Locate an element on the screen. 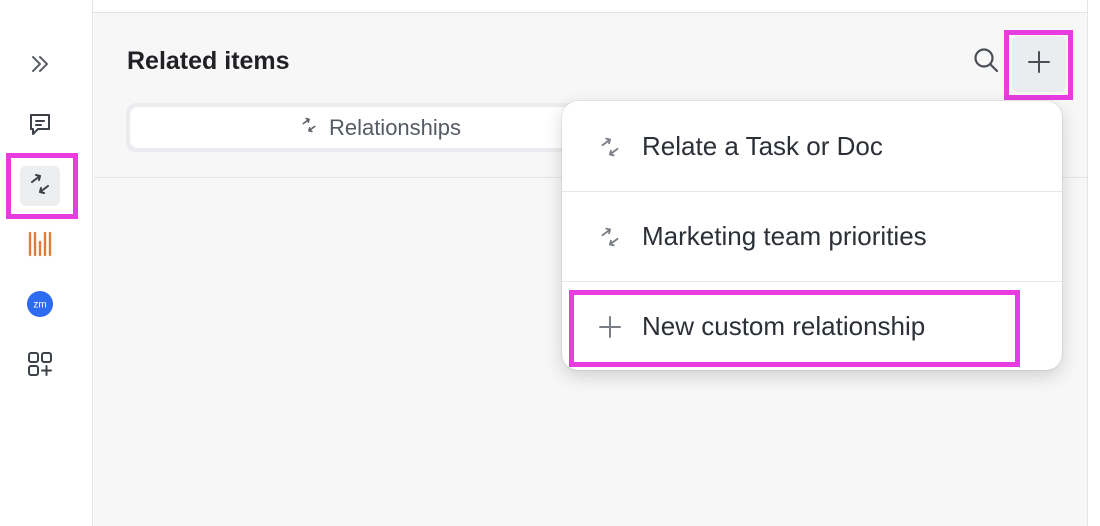 This screenshot has height=526, width=1100. zoom-icon-label: zm is located at coordinates (39, 304).